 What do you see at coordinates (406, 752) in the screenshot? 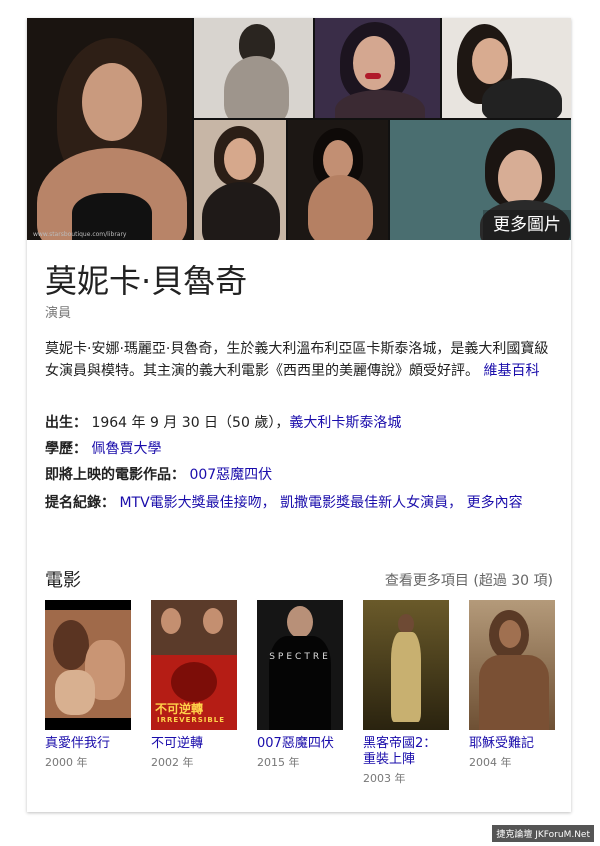
I see `film-title: 黑客帝國2：重裝上陣` at bounding box center [406, 752].